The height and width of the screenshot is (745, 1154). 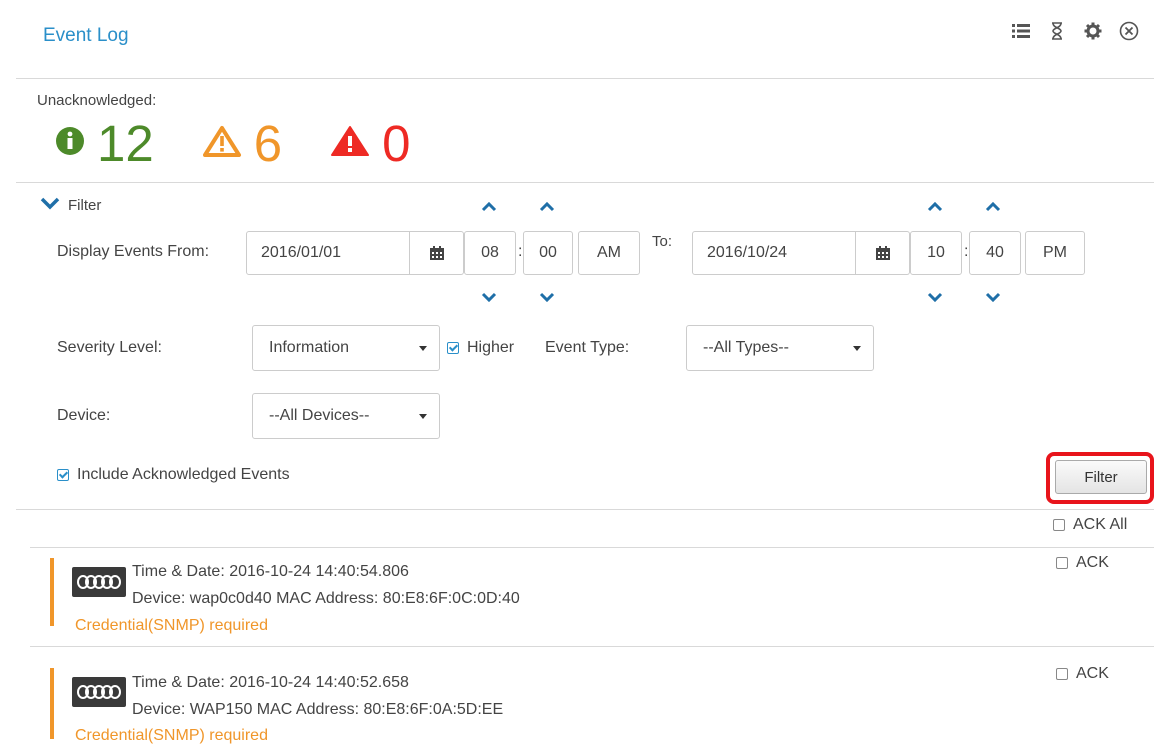 I want to click on to-date-input: 2016/10/24, so click(x=774, y=253).